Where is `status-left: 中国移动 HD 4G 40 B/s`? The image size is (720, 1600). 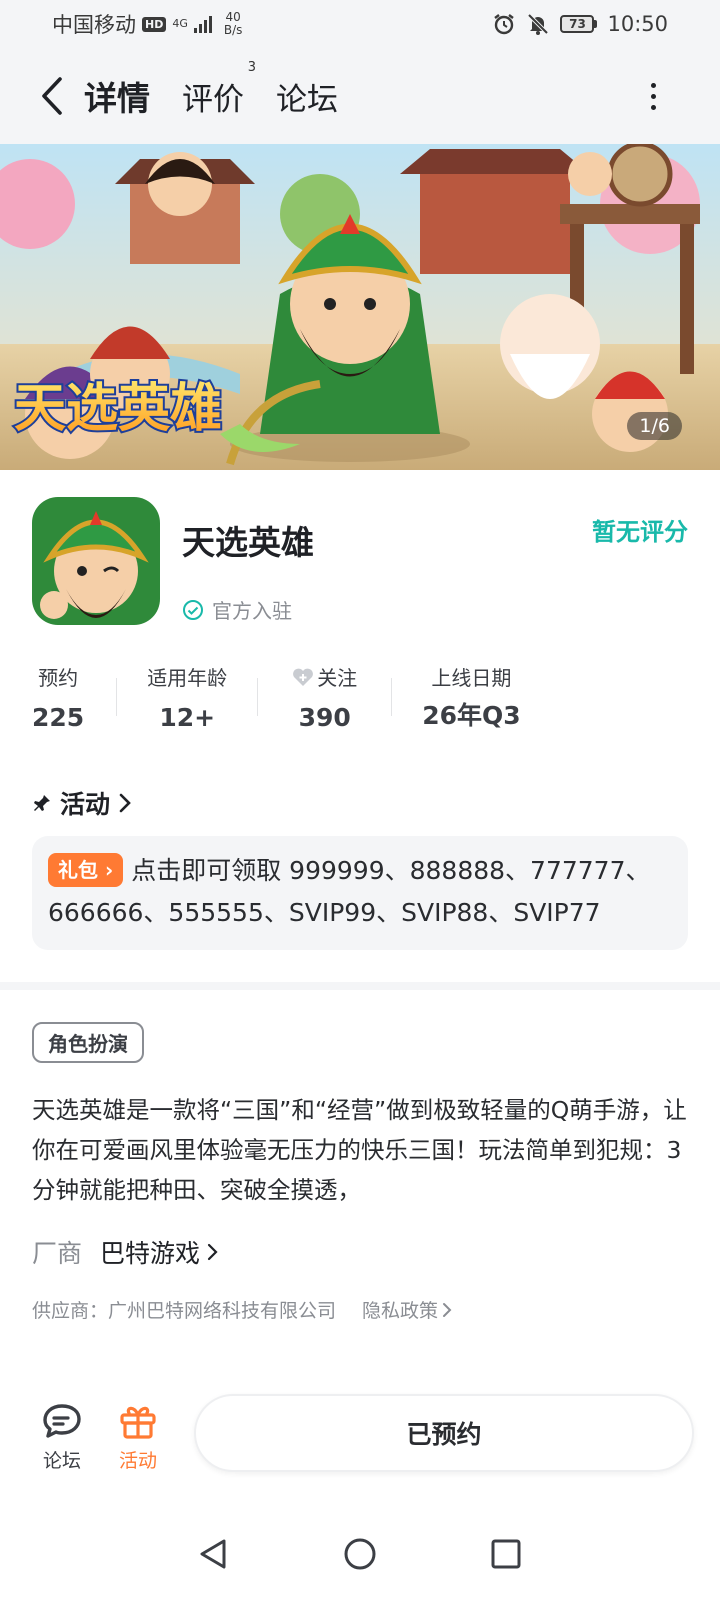
status-left: 中国移动 HD 4G 40 B/s is located at coordinates (147, 24).